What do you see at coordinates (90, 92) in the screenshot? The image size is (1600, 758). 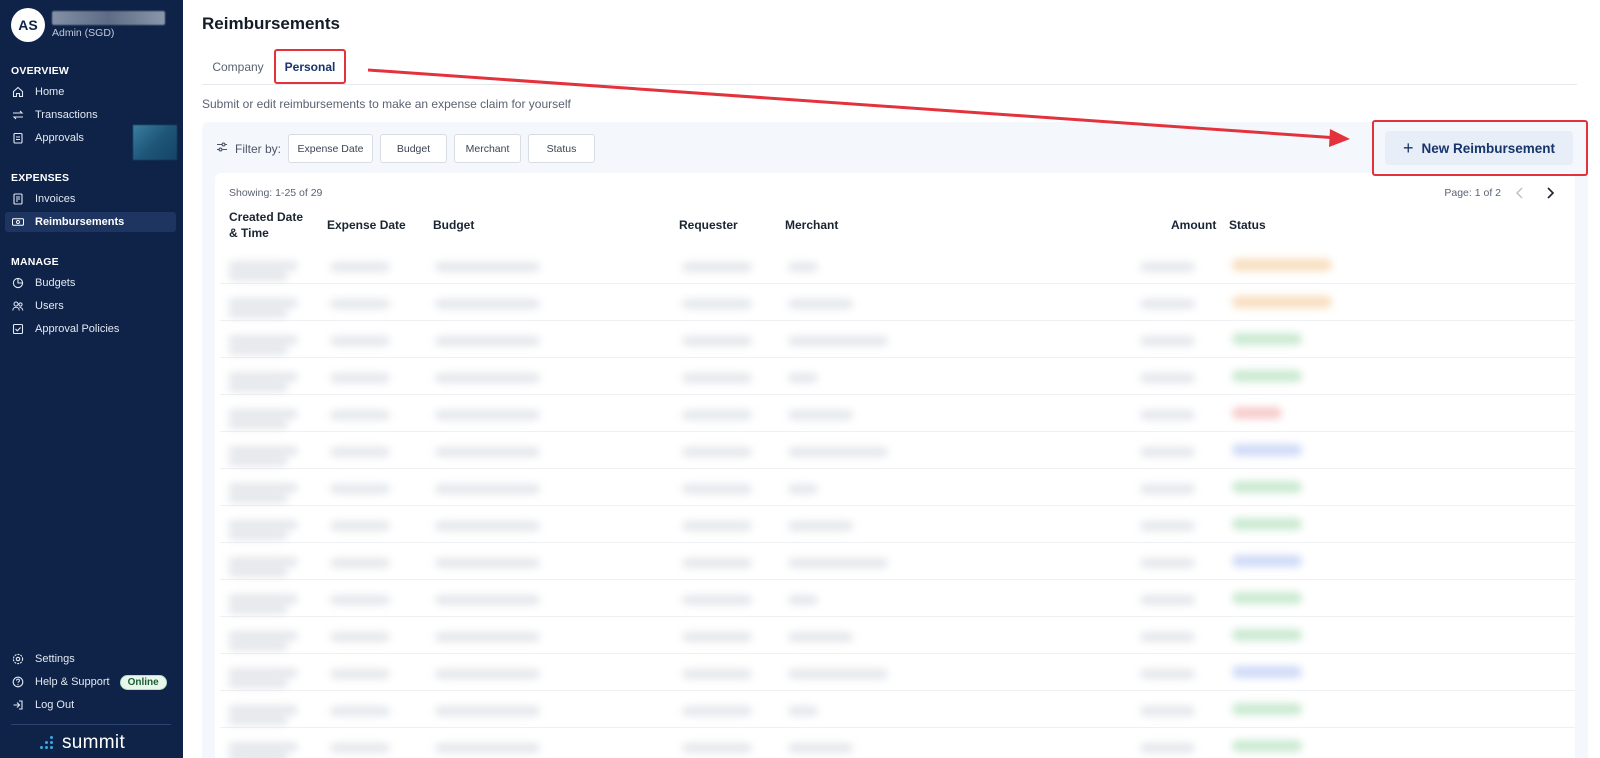 I see `sidebar-item-home: Home` at bounding box center [90, 92].